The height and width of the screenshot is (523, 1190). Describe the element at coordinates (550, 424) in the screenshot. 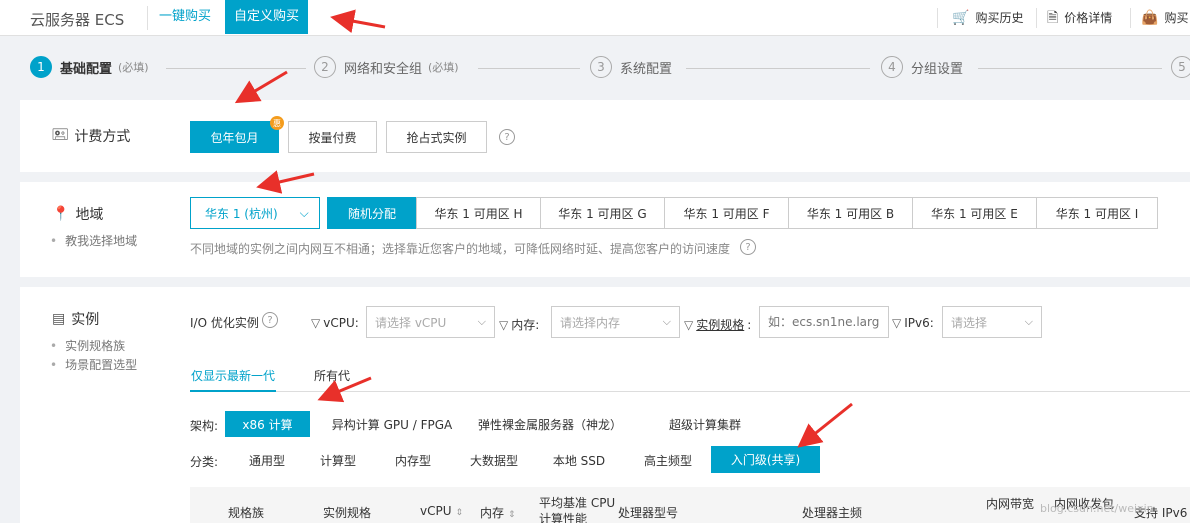

I see `arch-bare-metal-button: 弹性裸金属服务器（神龙）` at that location.